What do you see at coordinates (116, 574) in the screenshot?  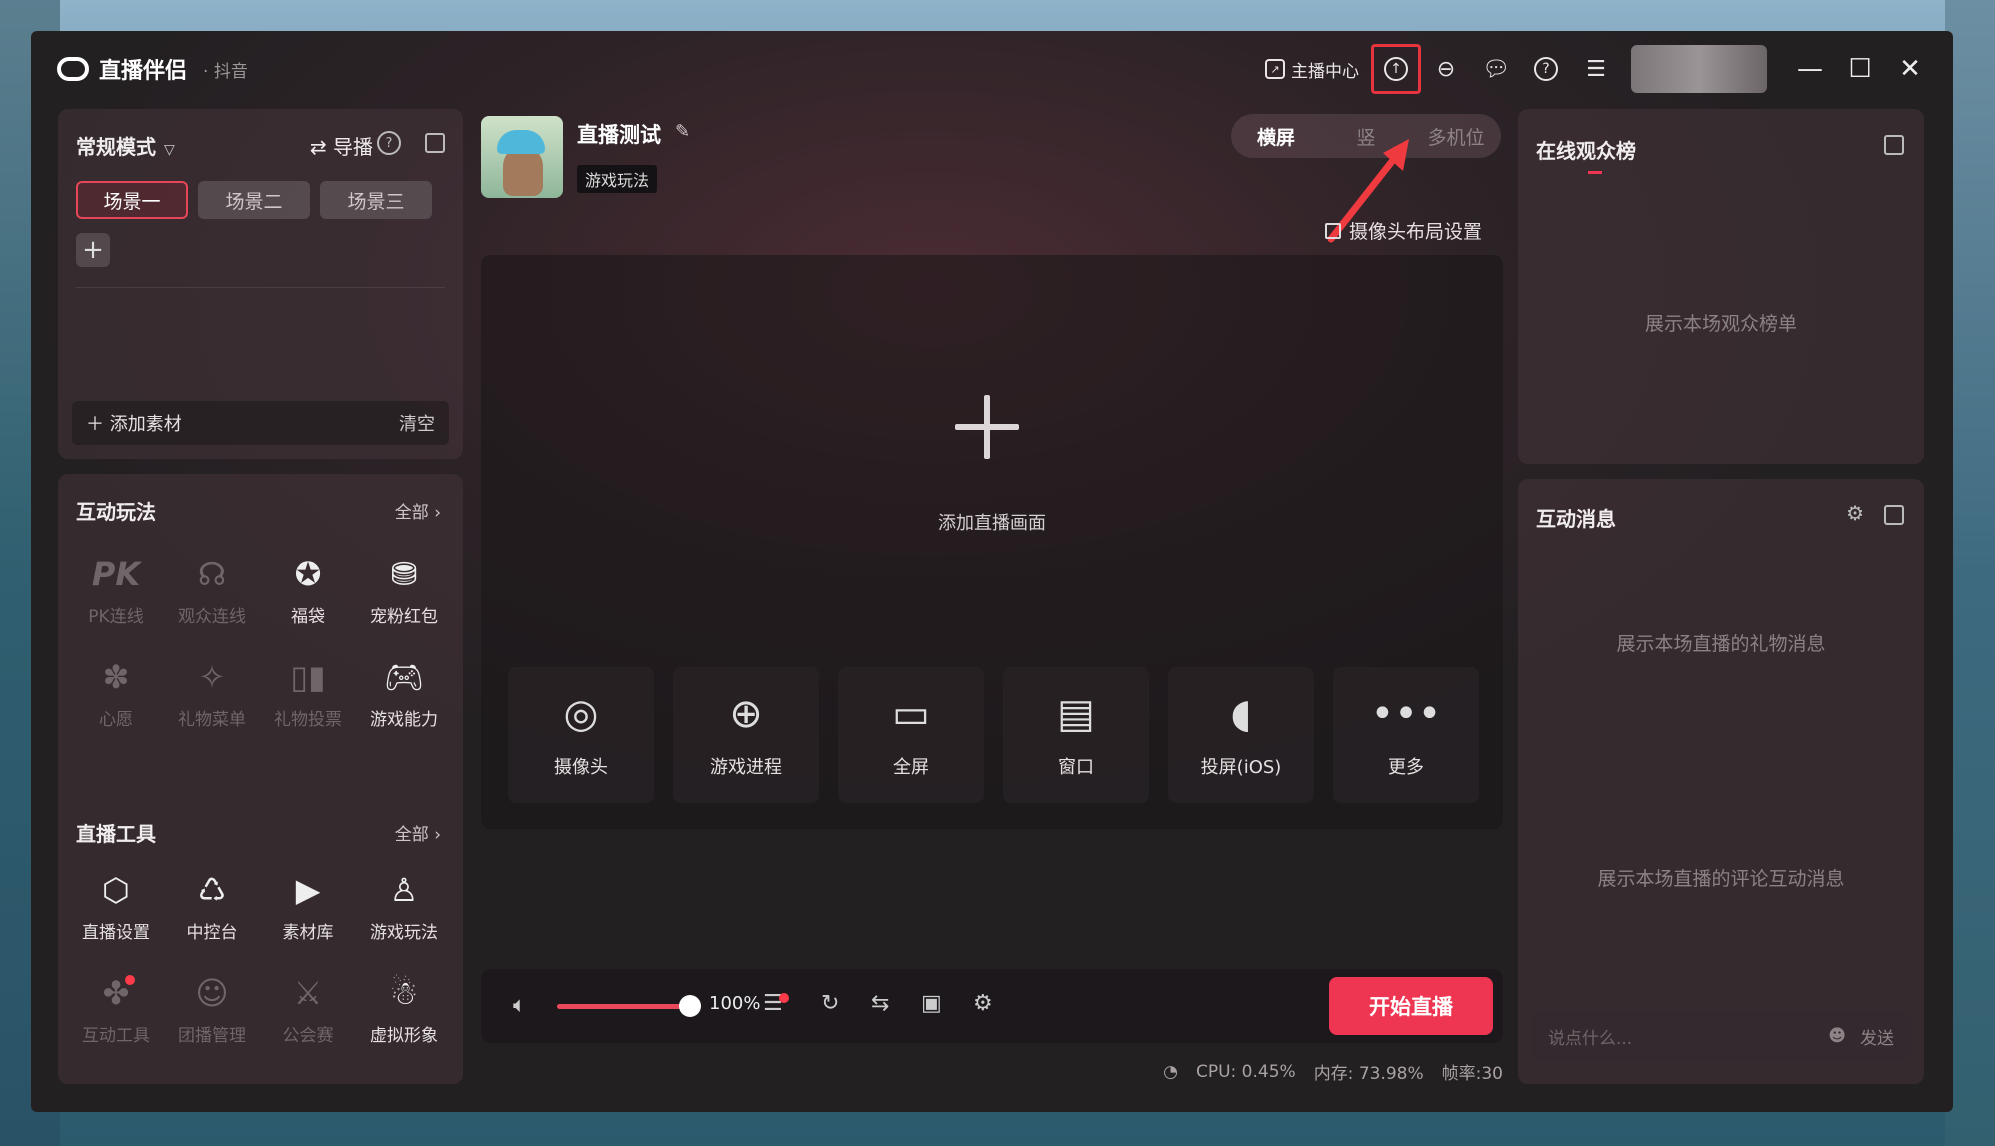 I see `pk-icon: PK` at bounding box center [116, 574].